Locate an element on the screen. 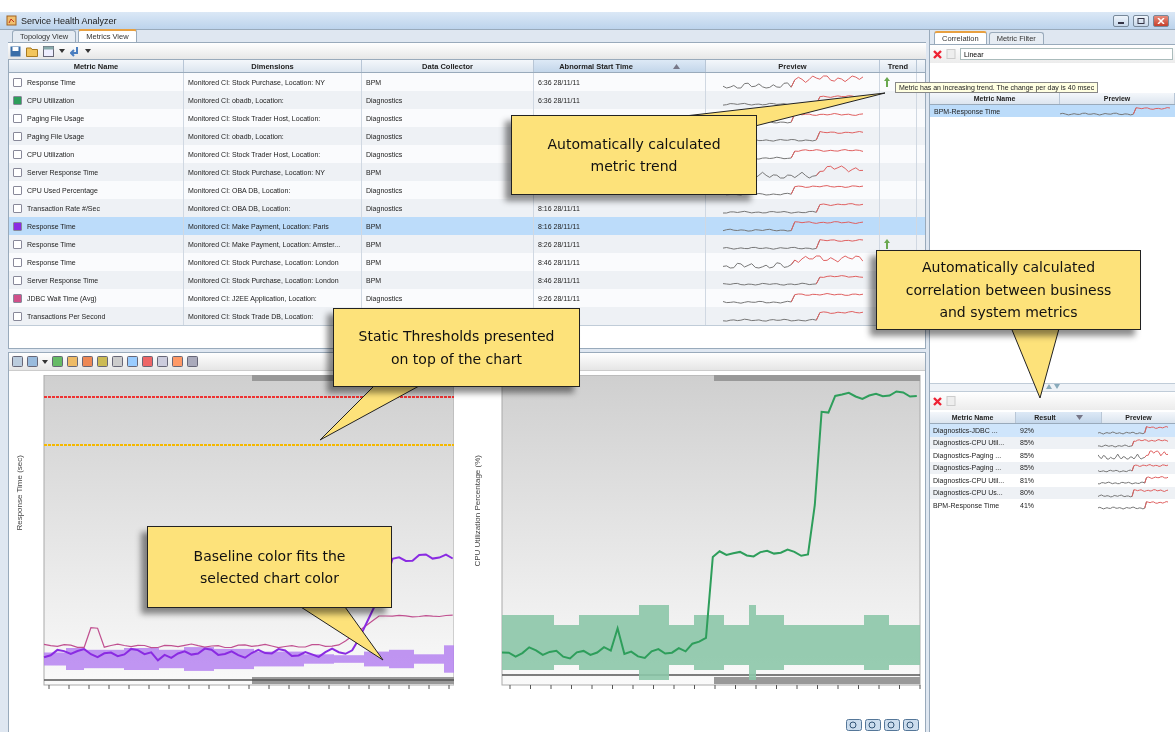 The image size is (1175, 732). axis-title: CPU Utilization Percentage (%) is located at coordinates (477, 511).